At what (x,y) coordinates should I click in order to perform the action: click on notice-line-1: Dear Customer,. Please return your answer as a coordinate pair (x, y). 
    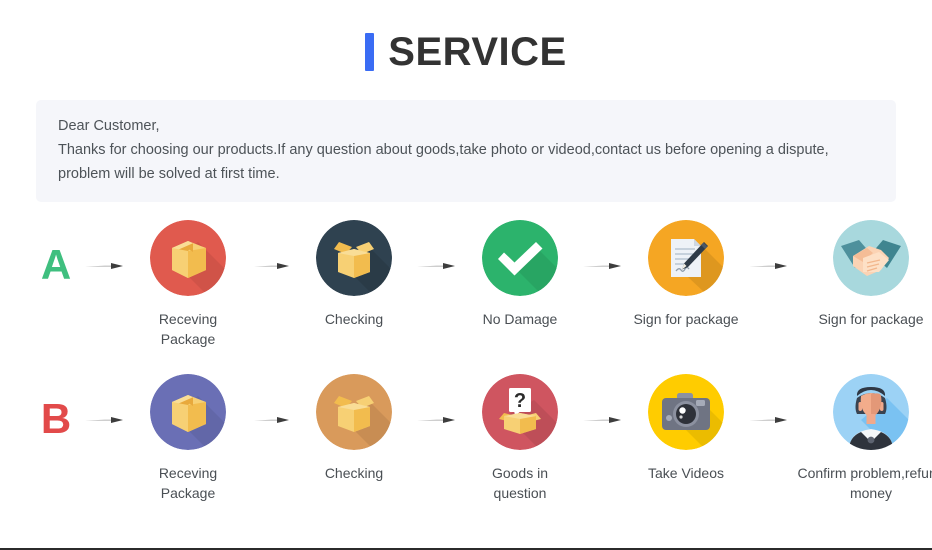
    Looking at the image, I should click on (109, 126).